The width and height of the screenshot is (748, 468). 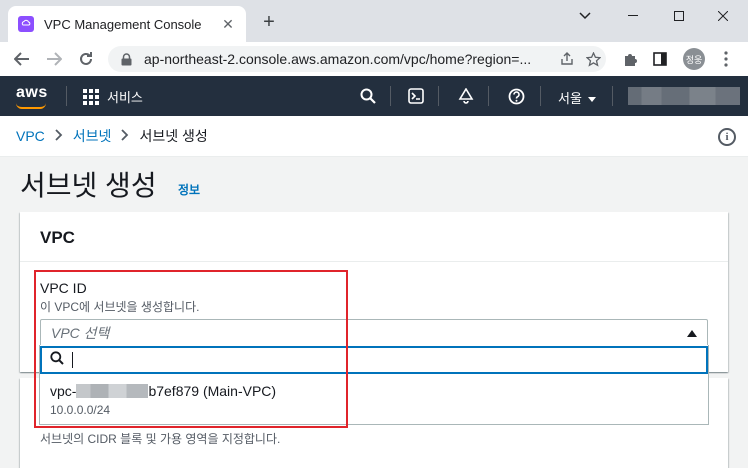 What do you see at coordinates (189, 189) in the screenshot?
I see `info-link: 정보` at bounding box center [189, 189].